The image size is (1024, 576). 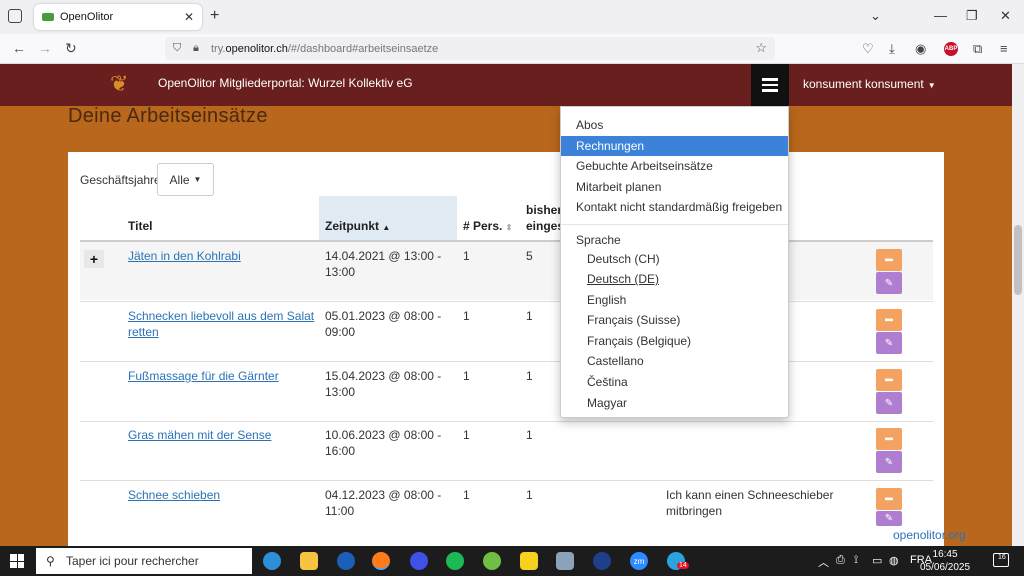 I want to click on expand-row-plus-icon: +, so click(x=94, y=259).